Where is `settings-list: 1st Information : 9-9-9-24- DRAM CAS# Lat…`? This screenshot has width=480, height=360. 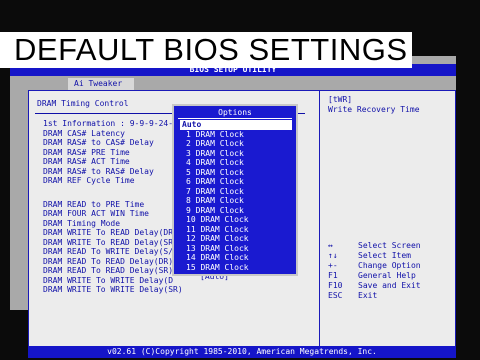 settings-list: 1st Information : 9-9-9-24- DRAM CAS# Lat… is located at coordinates (113, 207).